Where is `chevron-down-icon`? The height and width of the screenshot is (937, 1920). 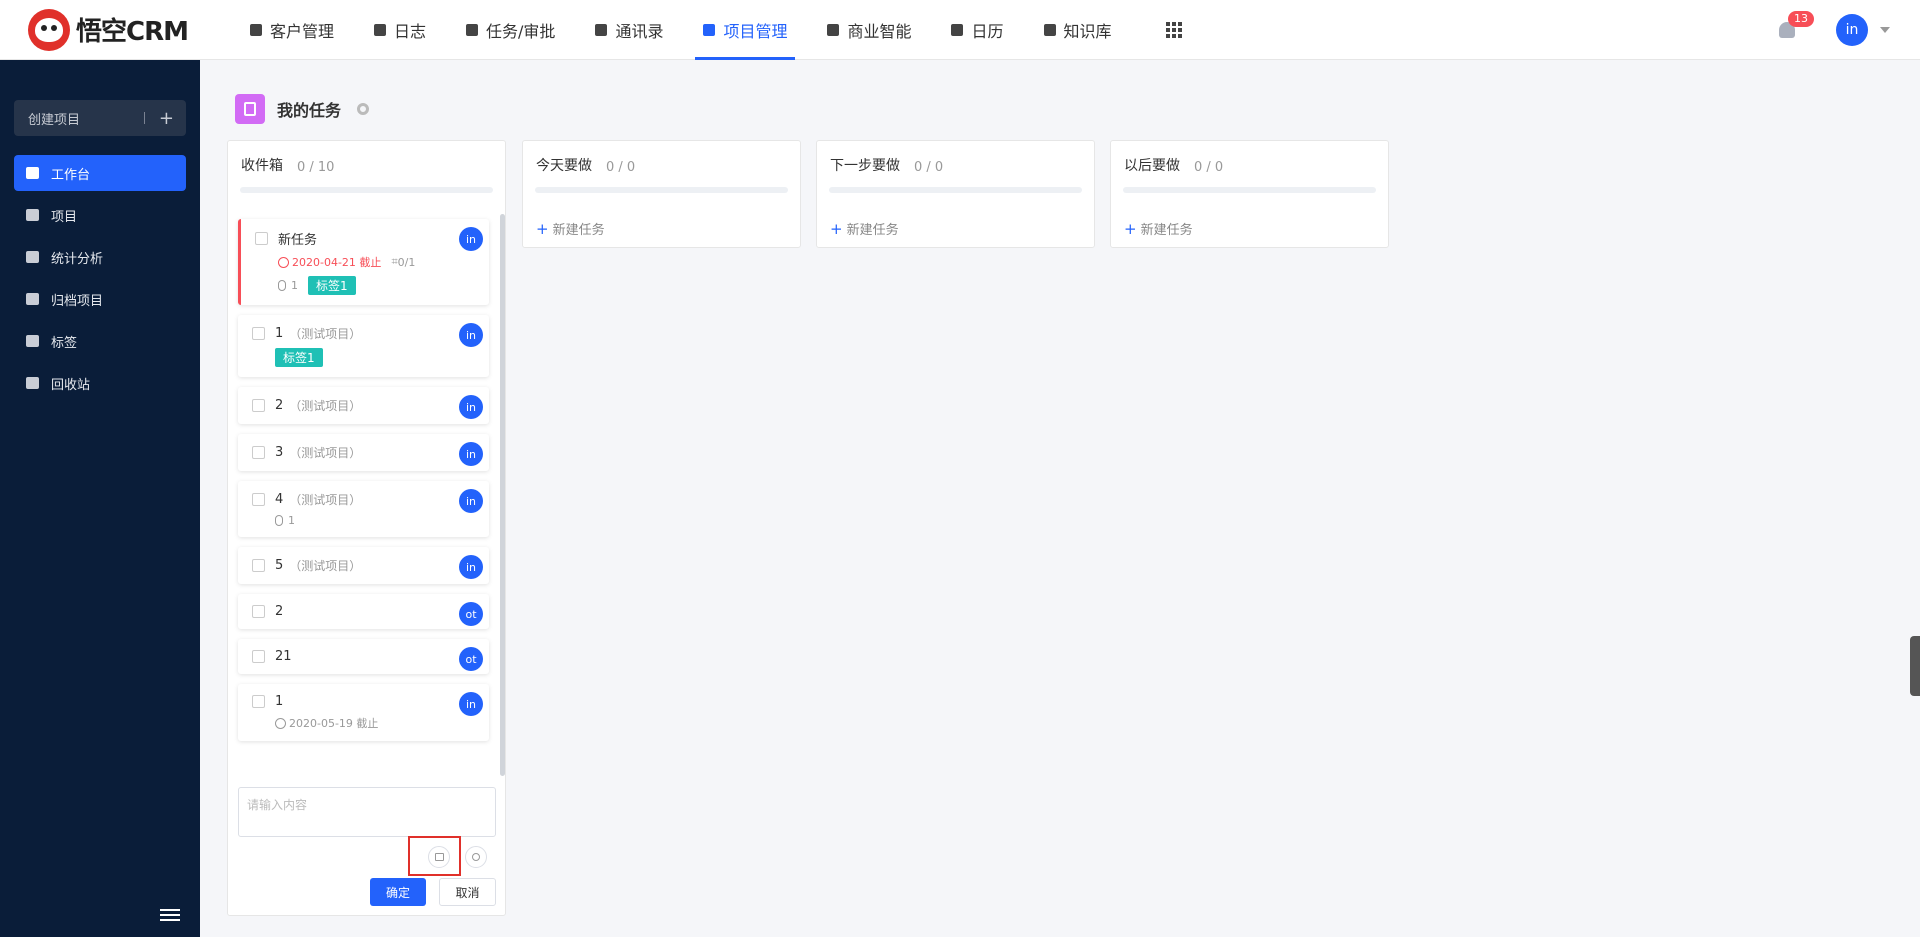 chevron-down-icon is located at coordinates (1885, 30).